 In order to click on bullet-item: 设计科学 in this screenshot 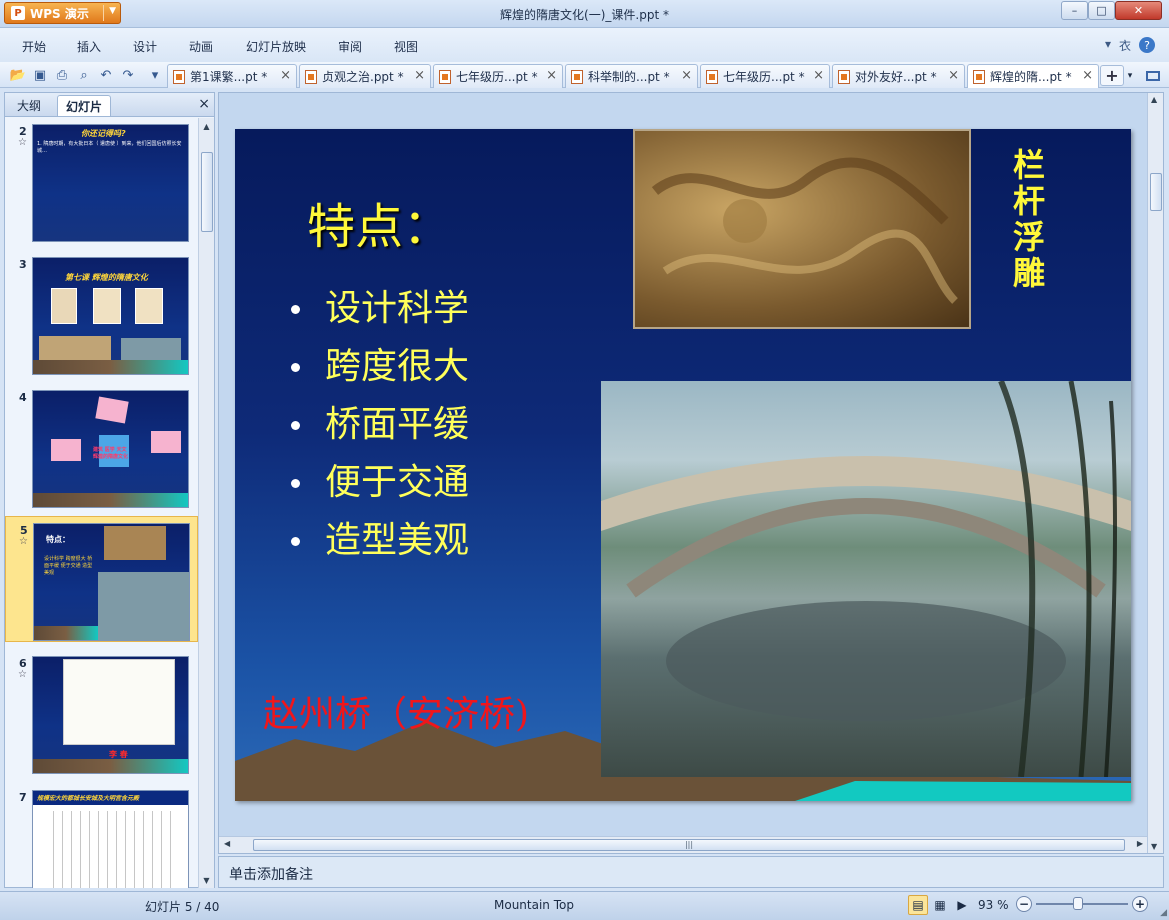, I will do `click(380, 316)`.